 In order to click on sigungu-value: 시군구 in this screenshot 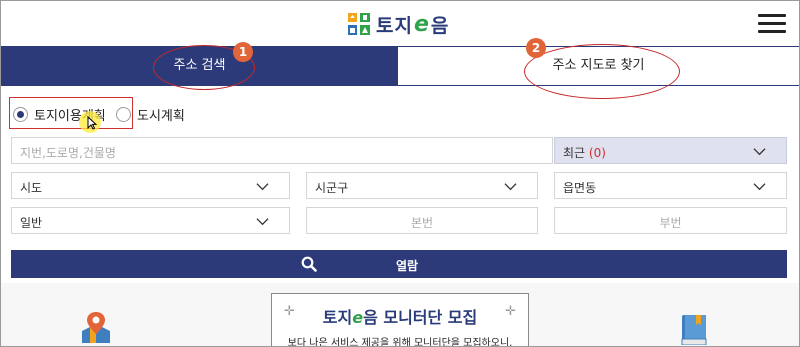, I will do `click(332, 188)`.